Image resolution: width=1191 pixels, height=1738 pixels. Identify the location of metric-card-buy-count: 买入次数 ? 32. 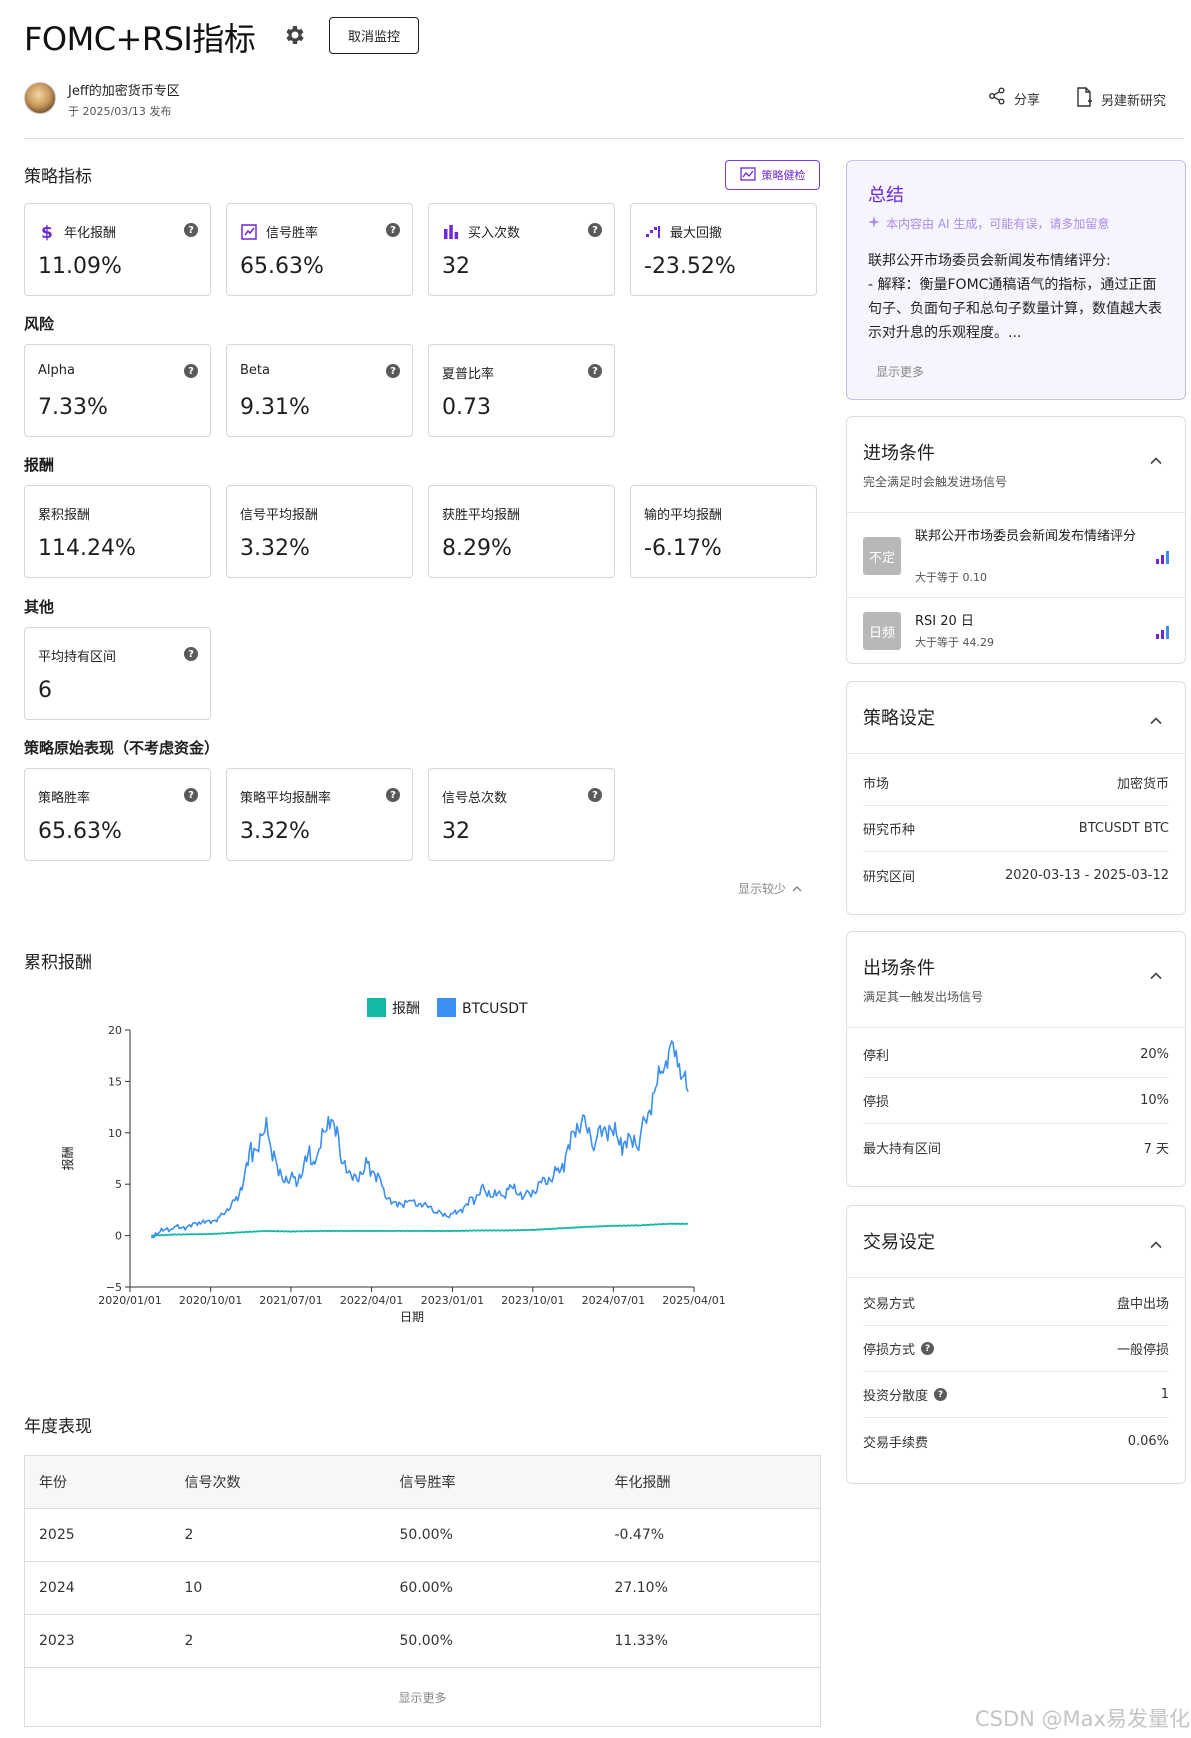
(521, 249).